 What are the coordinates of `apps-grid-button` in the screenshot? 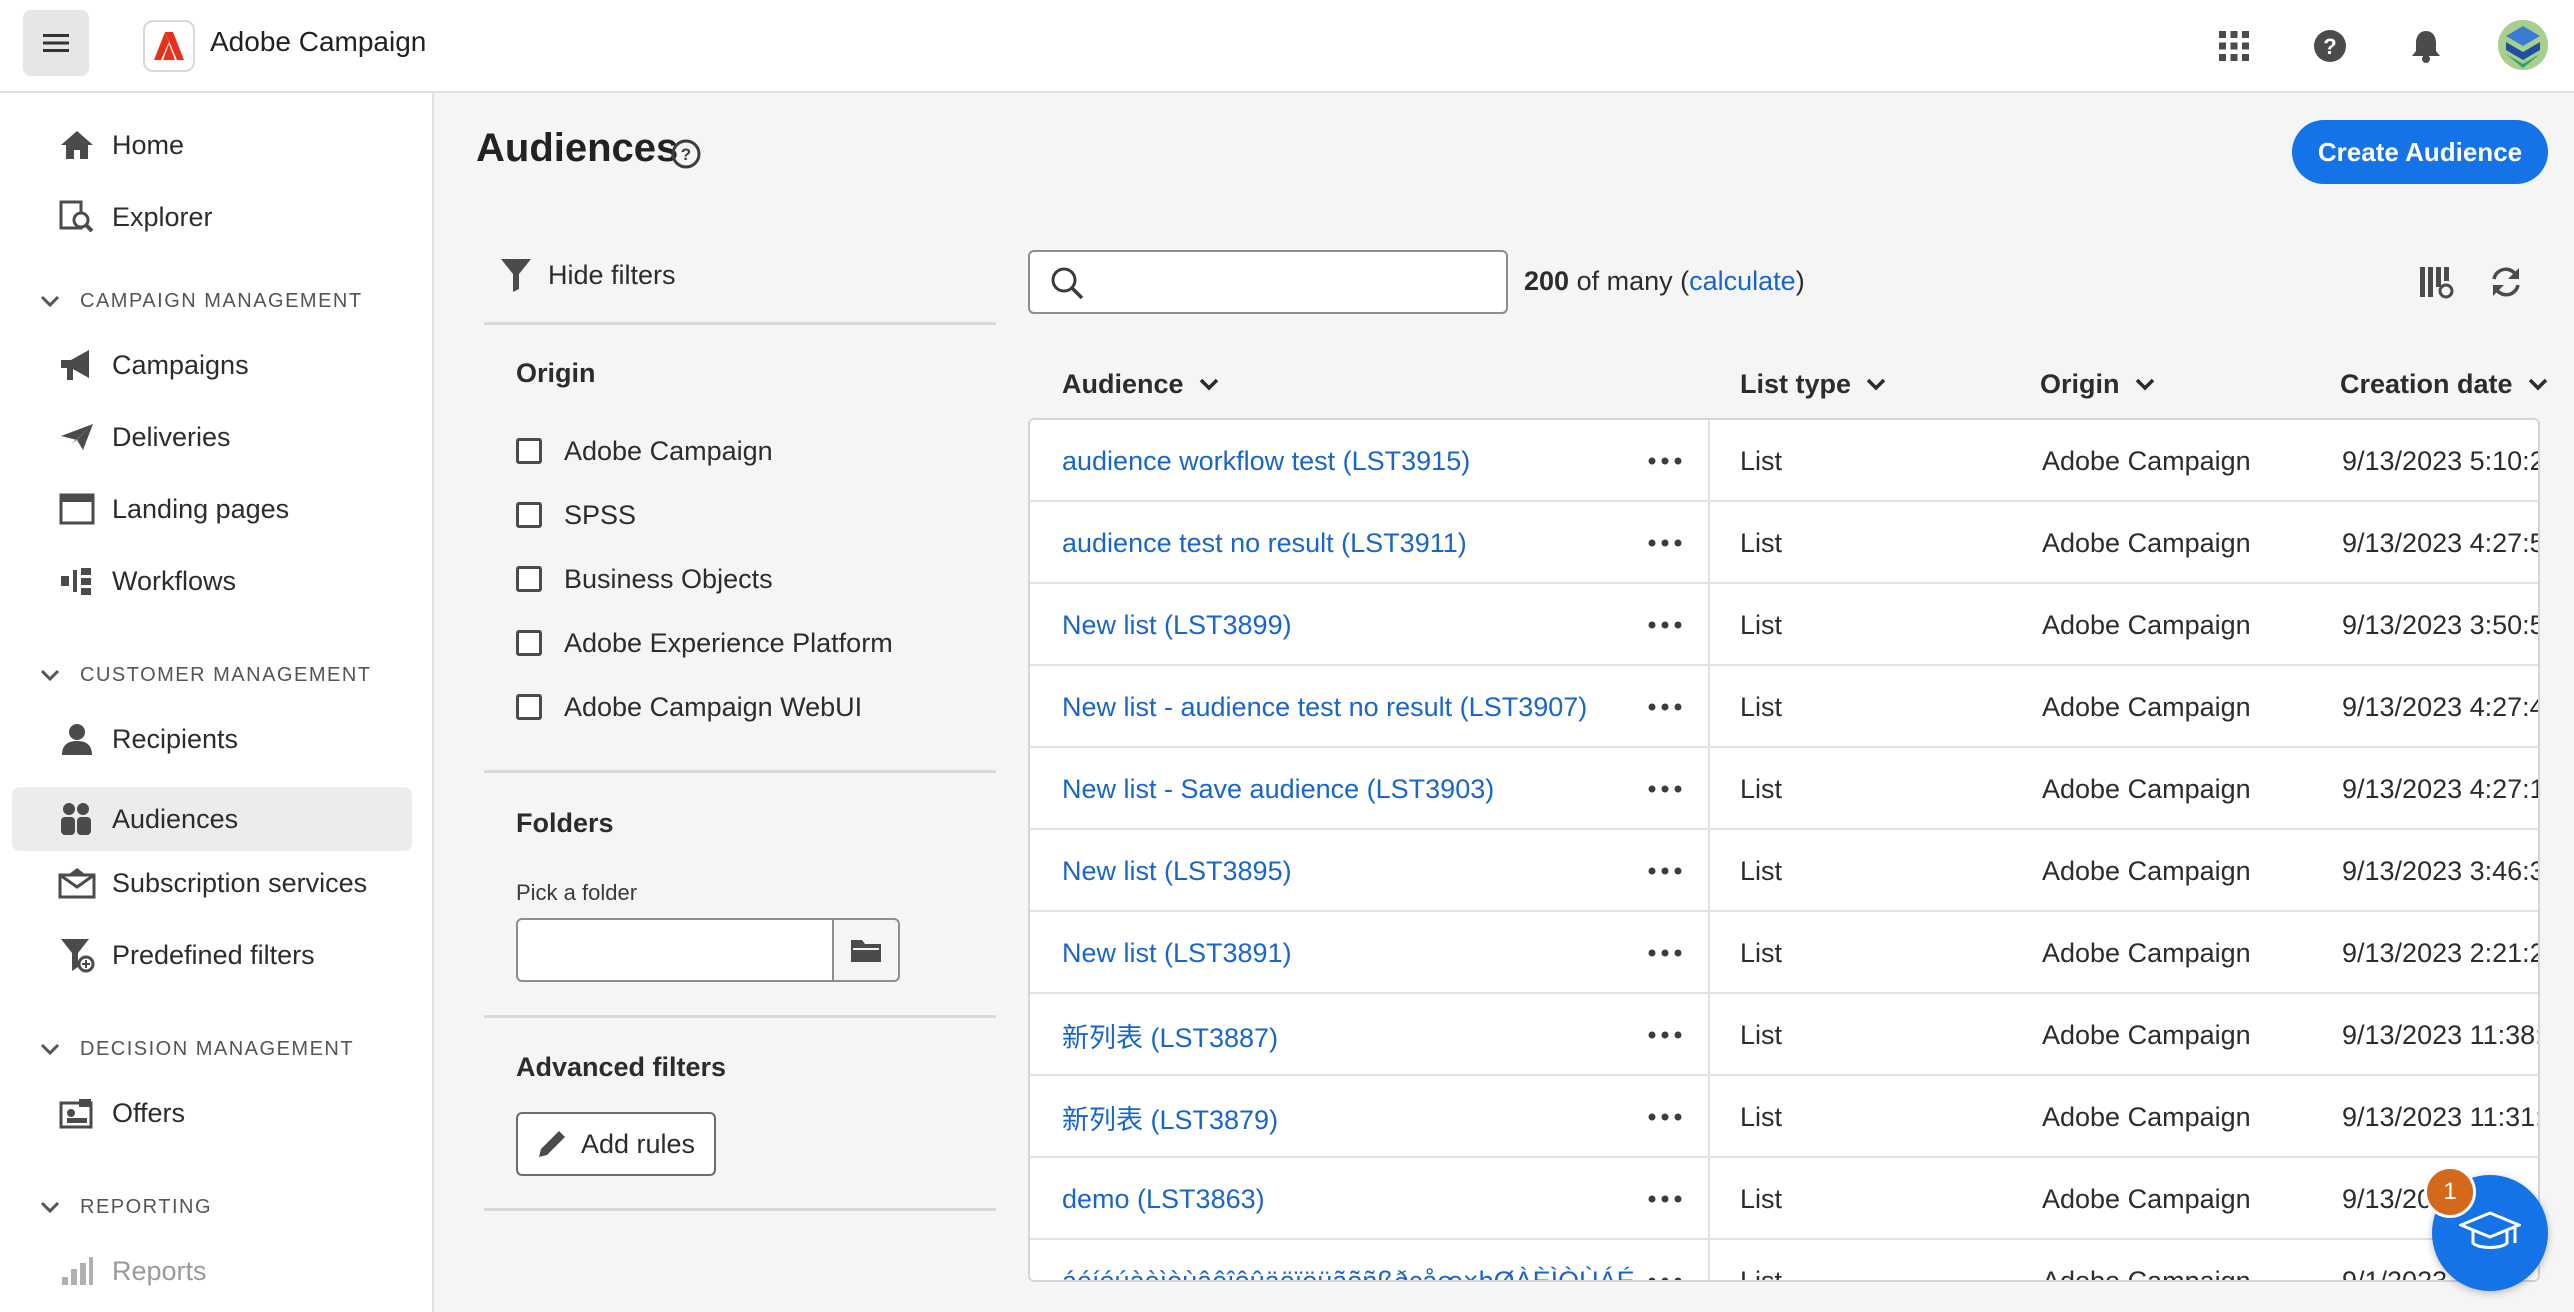 It's located at (2234, 46).